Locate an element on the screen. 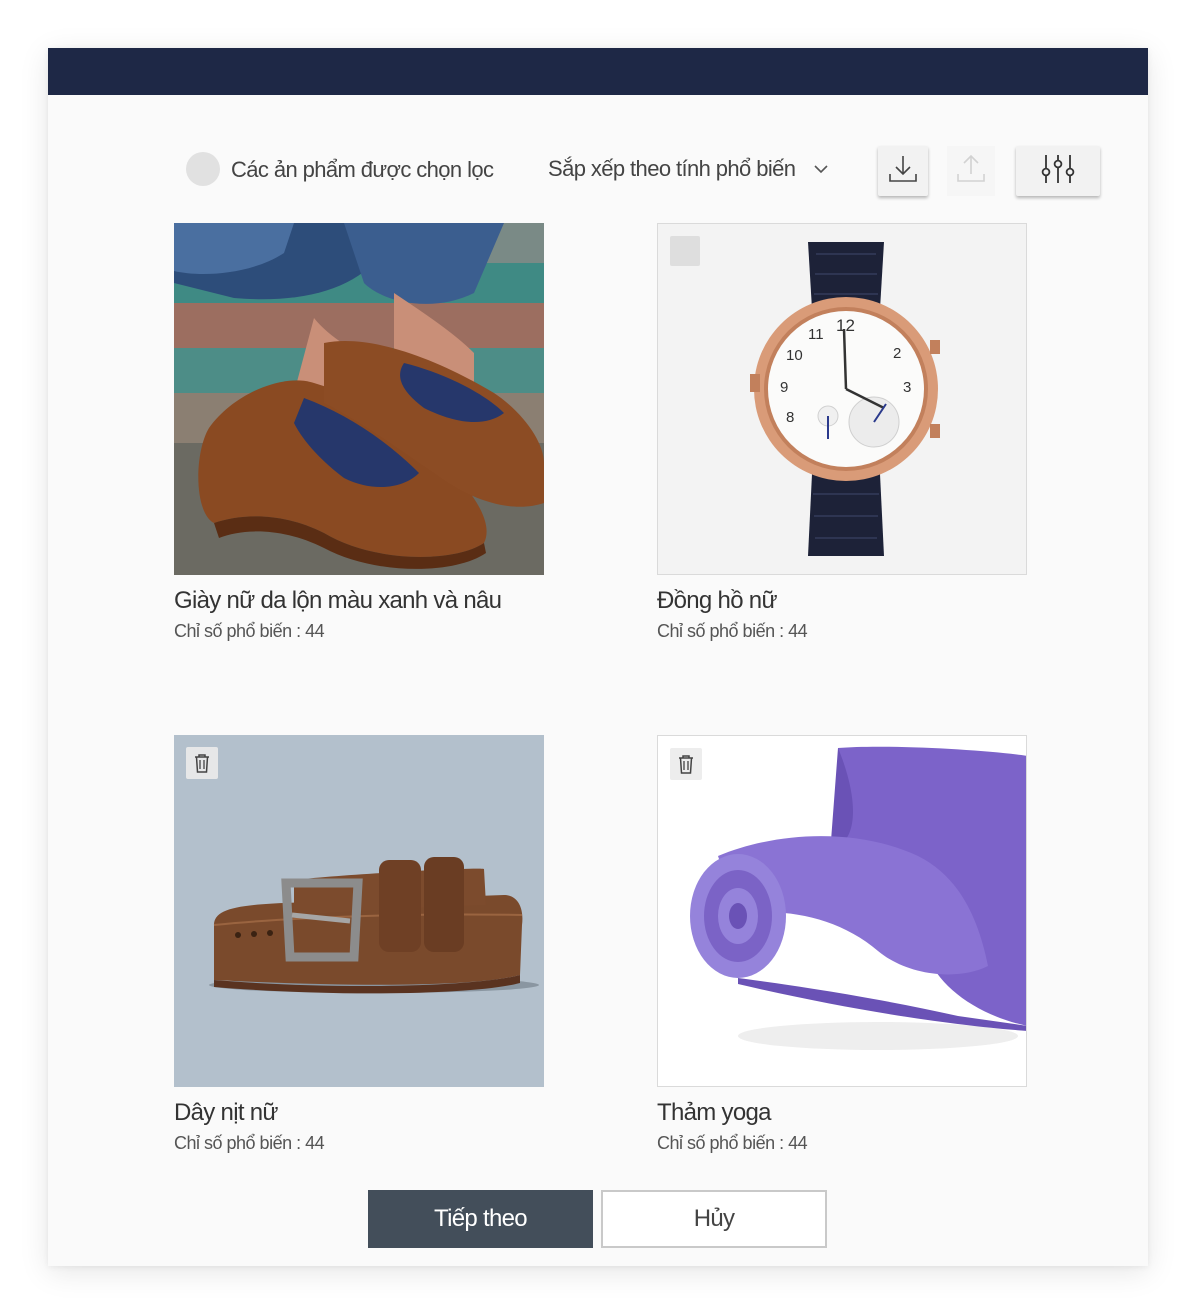 The image size is (1196, 1314). yoga-mat-photo is located at coordinates (842, 911).